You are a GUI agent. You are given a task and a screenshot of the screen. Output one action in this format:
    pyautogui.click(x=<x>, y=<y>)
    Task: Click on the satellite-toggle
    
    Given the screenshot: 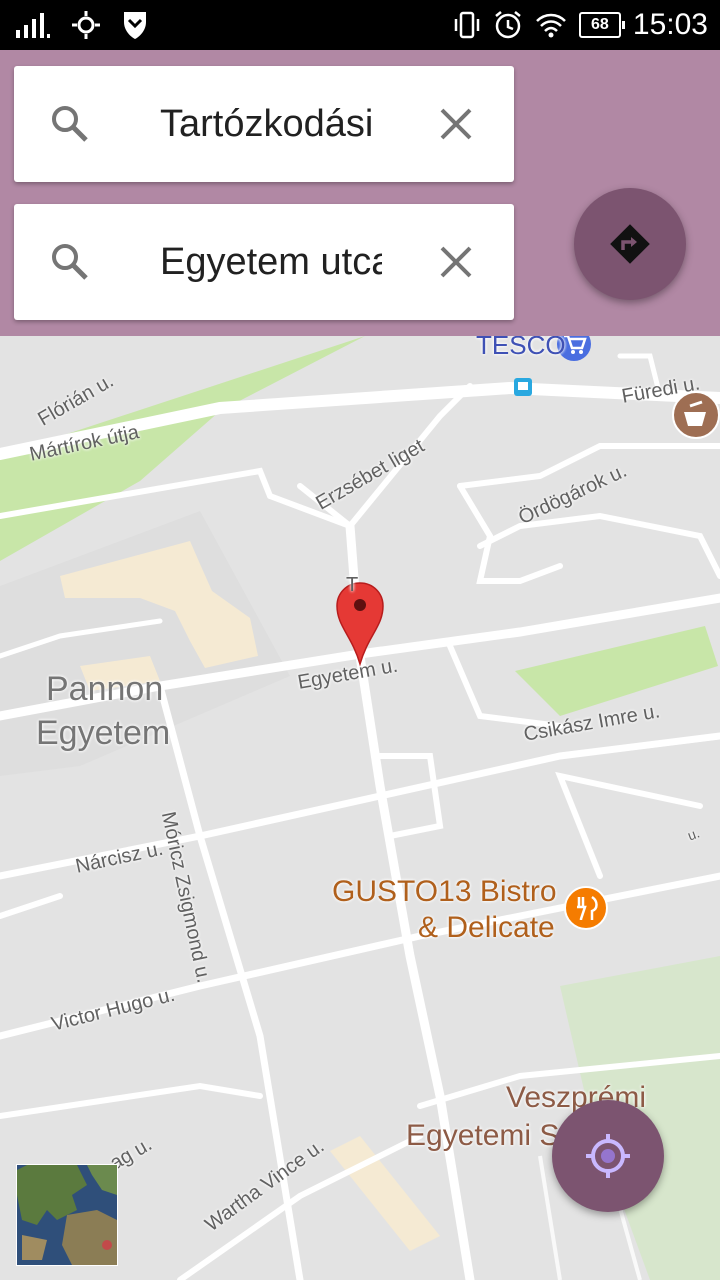 What is the action you would take?
    pyautogui.click(x=67, y=1215)
    